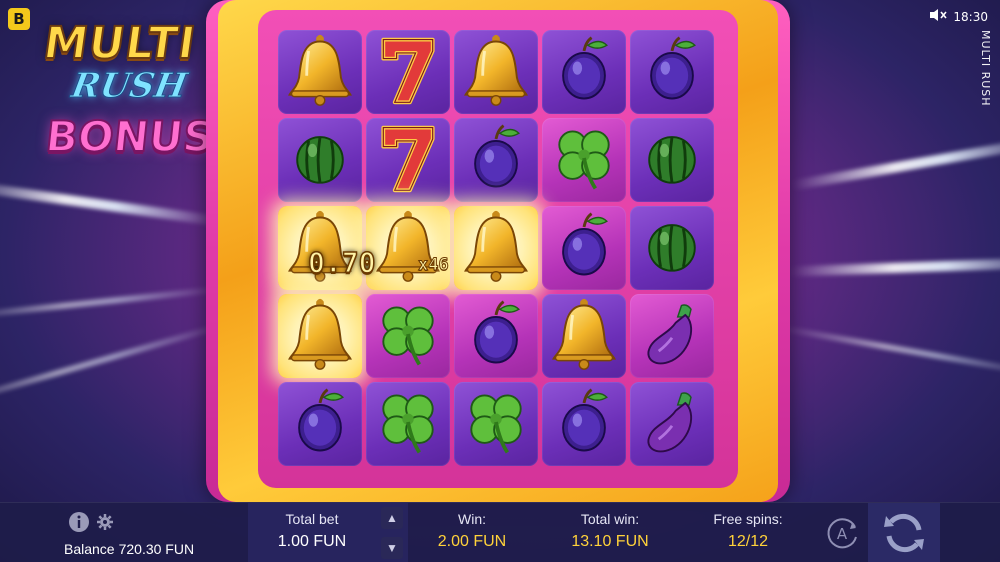  I want to click on free-spins-label: Free spins:, so click(748, 519).